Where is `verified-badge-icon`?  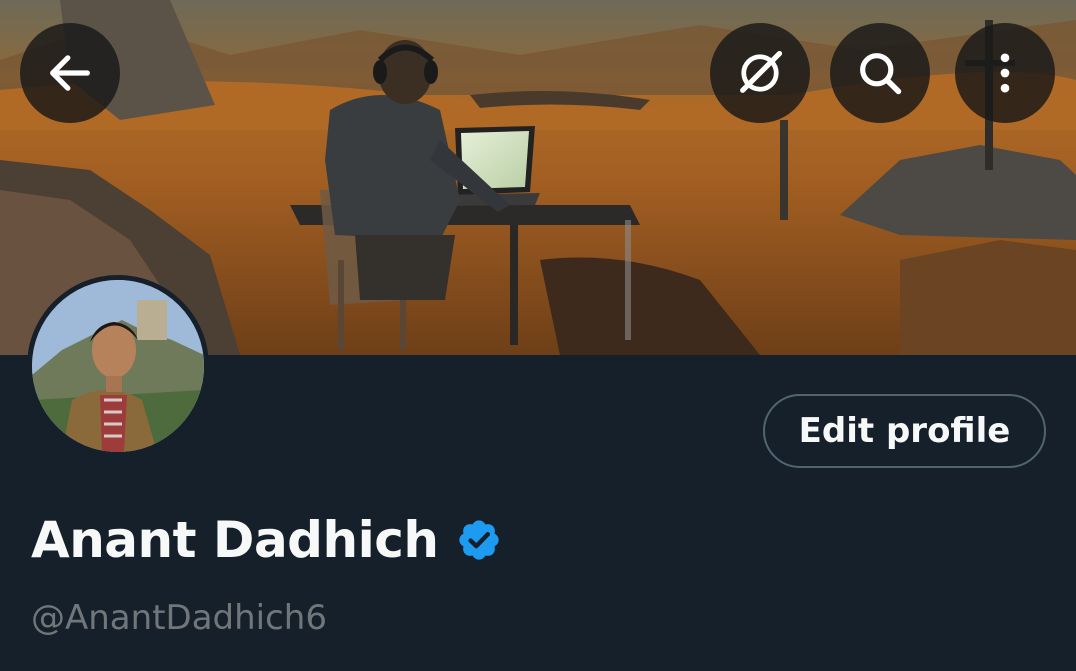 verified-badge-icon is located at coordinates (479, 540).